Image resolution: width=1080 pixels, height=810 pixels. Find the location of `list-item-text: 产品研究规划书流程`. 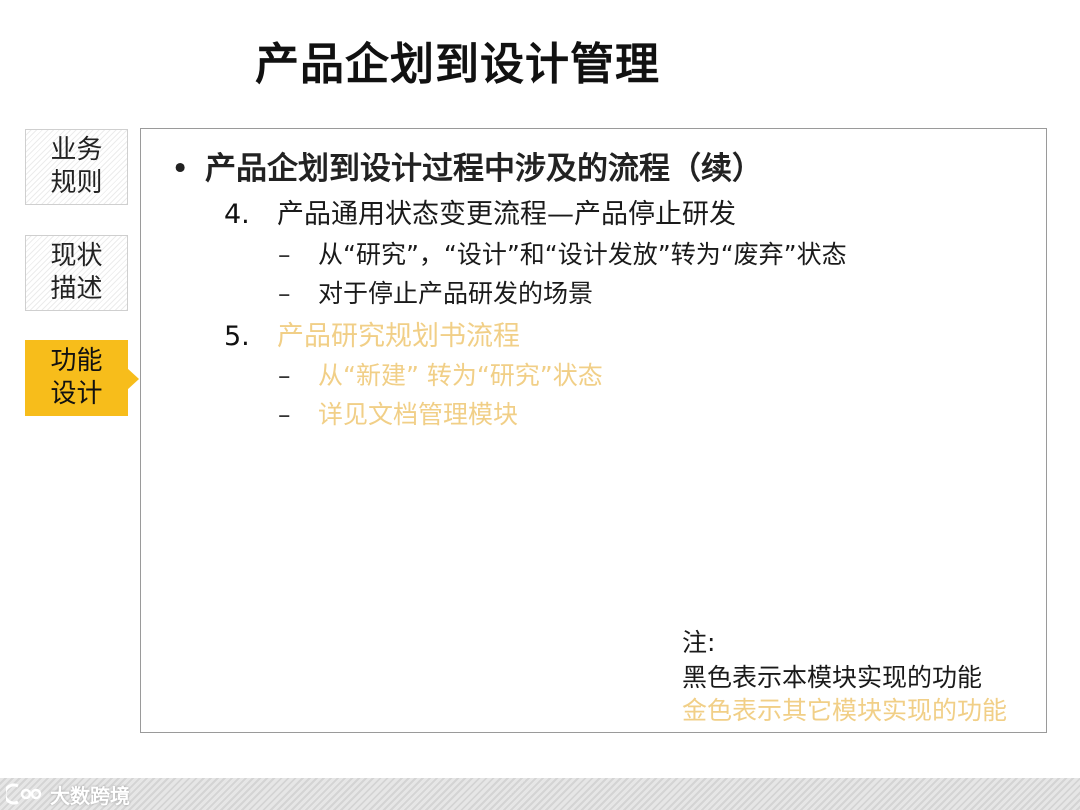

list-item-text: 产品研究规划书流程 is located at coordinates (398, 336).